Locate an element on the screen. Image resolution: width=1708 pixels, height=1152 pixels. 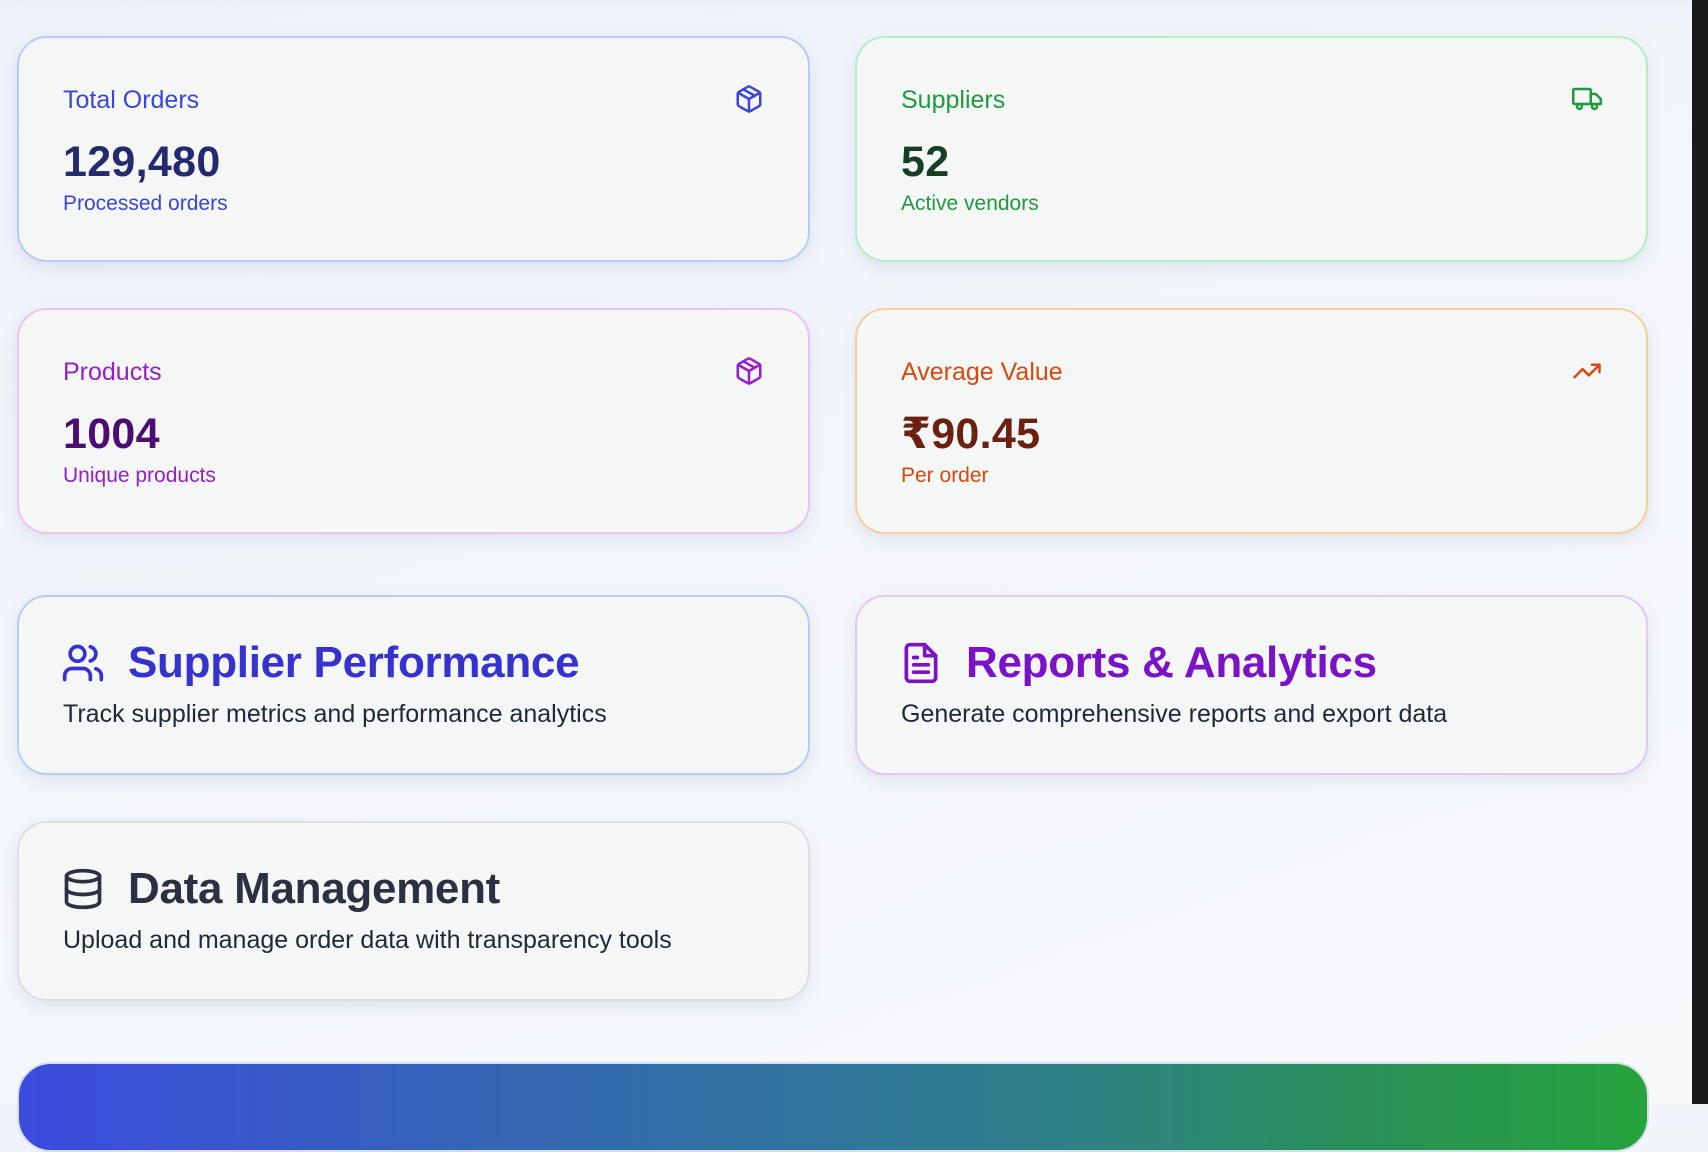
database-icon is located at coordinates (83, 889).